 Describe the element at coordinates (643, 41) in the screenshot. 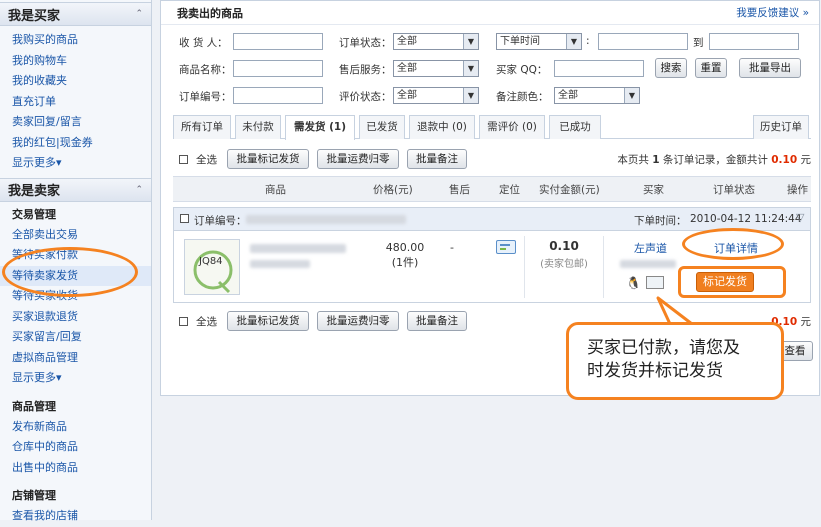

I see `start-date-input` at that location.